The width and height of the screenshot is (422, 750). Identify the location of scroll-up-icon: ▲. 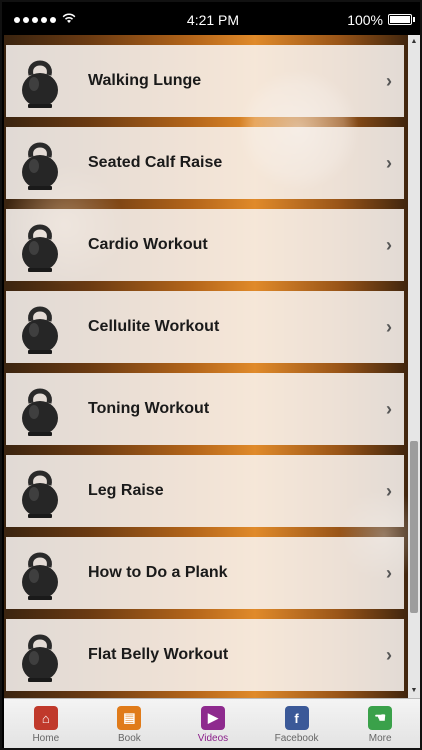
(414, 42).